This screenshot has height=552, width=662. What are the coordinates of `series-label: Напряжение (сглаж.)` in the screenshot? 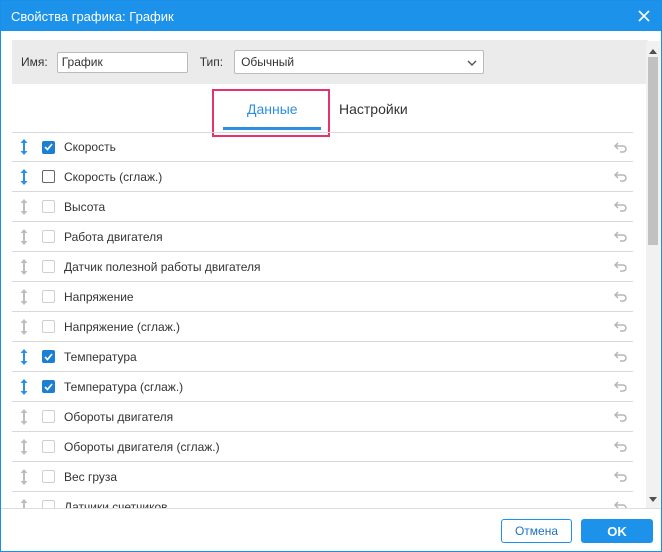 It's located at (122, 326).